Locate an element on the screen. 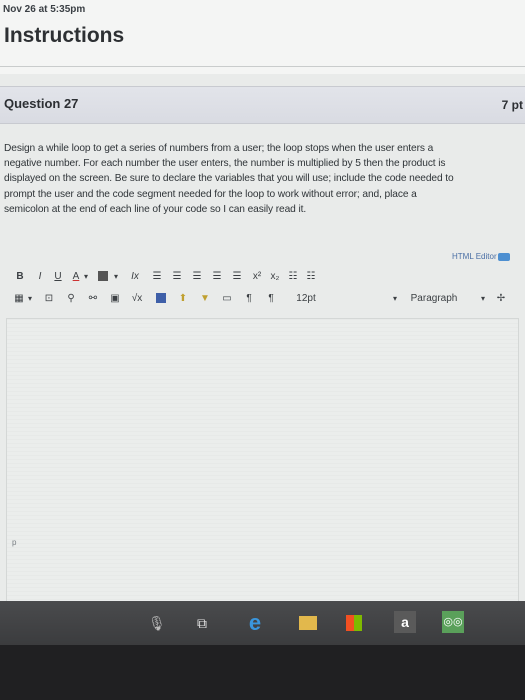 This screenshot has width=525, height=700. link-icon: ⚲ is located at coordinates (71, 298).